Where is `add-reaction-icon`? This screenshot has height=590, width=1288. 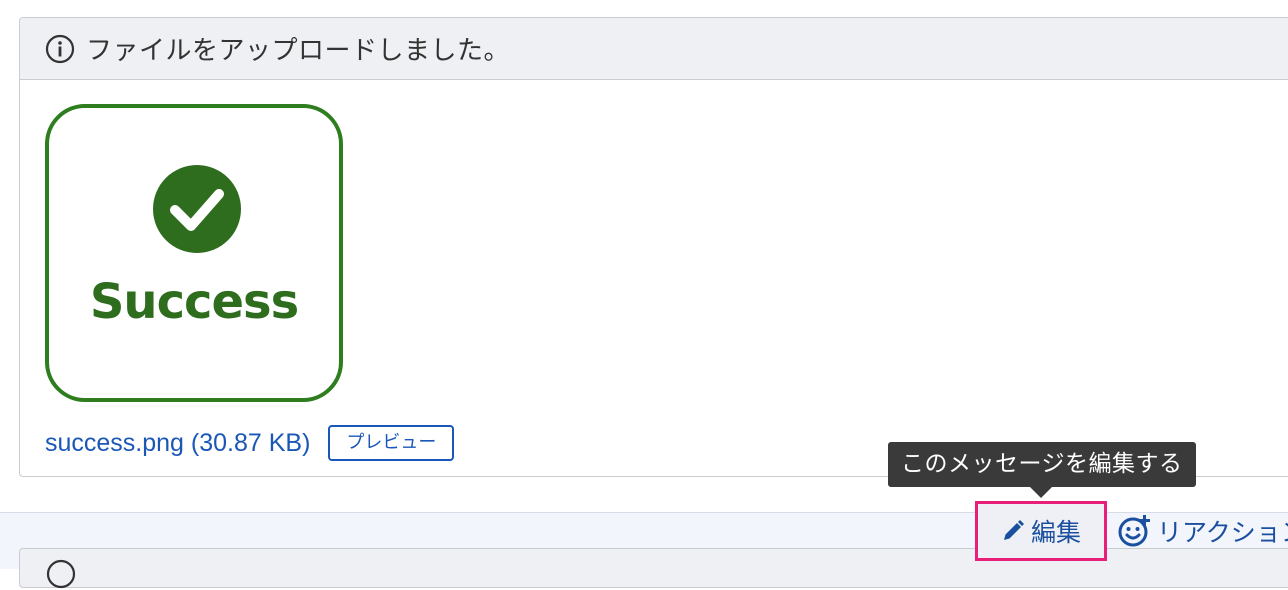
add-reaction-icon is located at coordinates (1134, 531).